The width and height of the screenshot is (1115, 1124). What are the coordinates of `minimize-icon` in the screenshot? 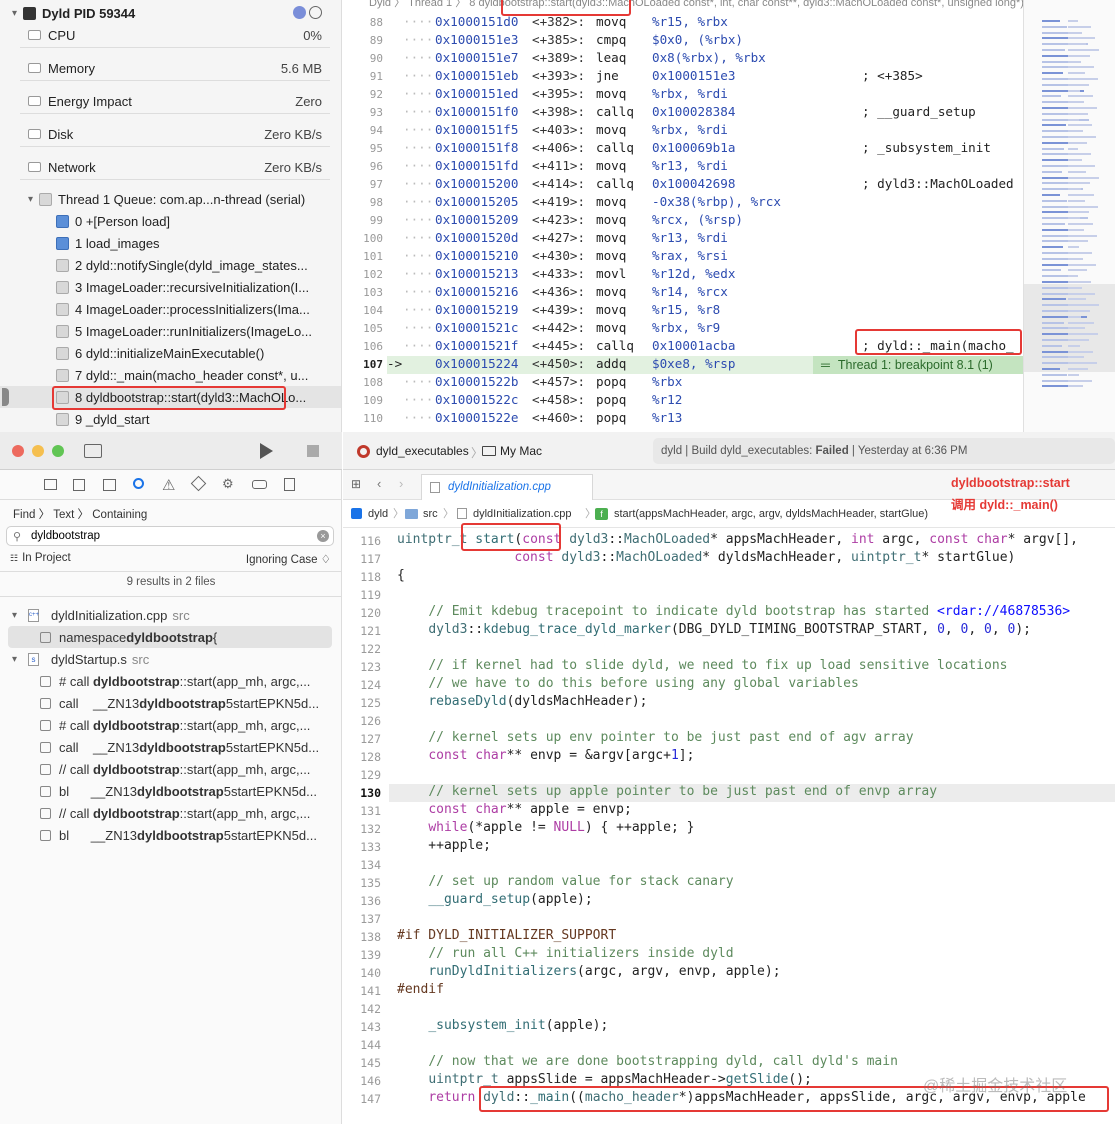 It's located at (38, 451).